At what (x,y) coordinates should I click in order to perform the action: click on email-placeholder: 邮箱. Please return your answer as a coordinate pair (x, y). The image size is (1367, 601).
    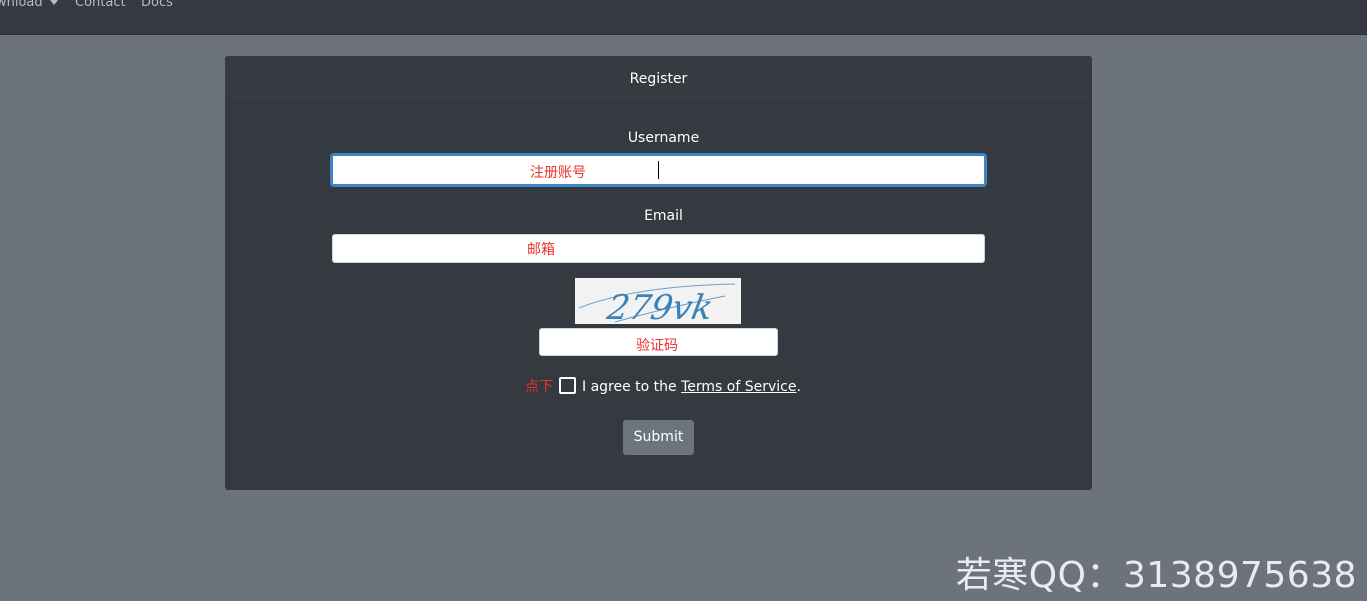
    Looking at the image, I should click on (541, 250).